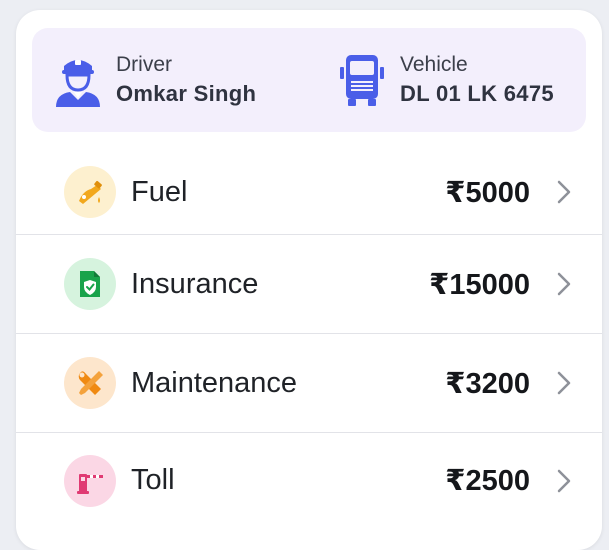  What do you see at coordinates (195, 283) in the screenshot?
I see `expense-label: Insurance` at bounding box center [195, 283].